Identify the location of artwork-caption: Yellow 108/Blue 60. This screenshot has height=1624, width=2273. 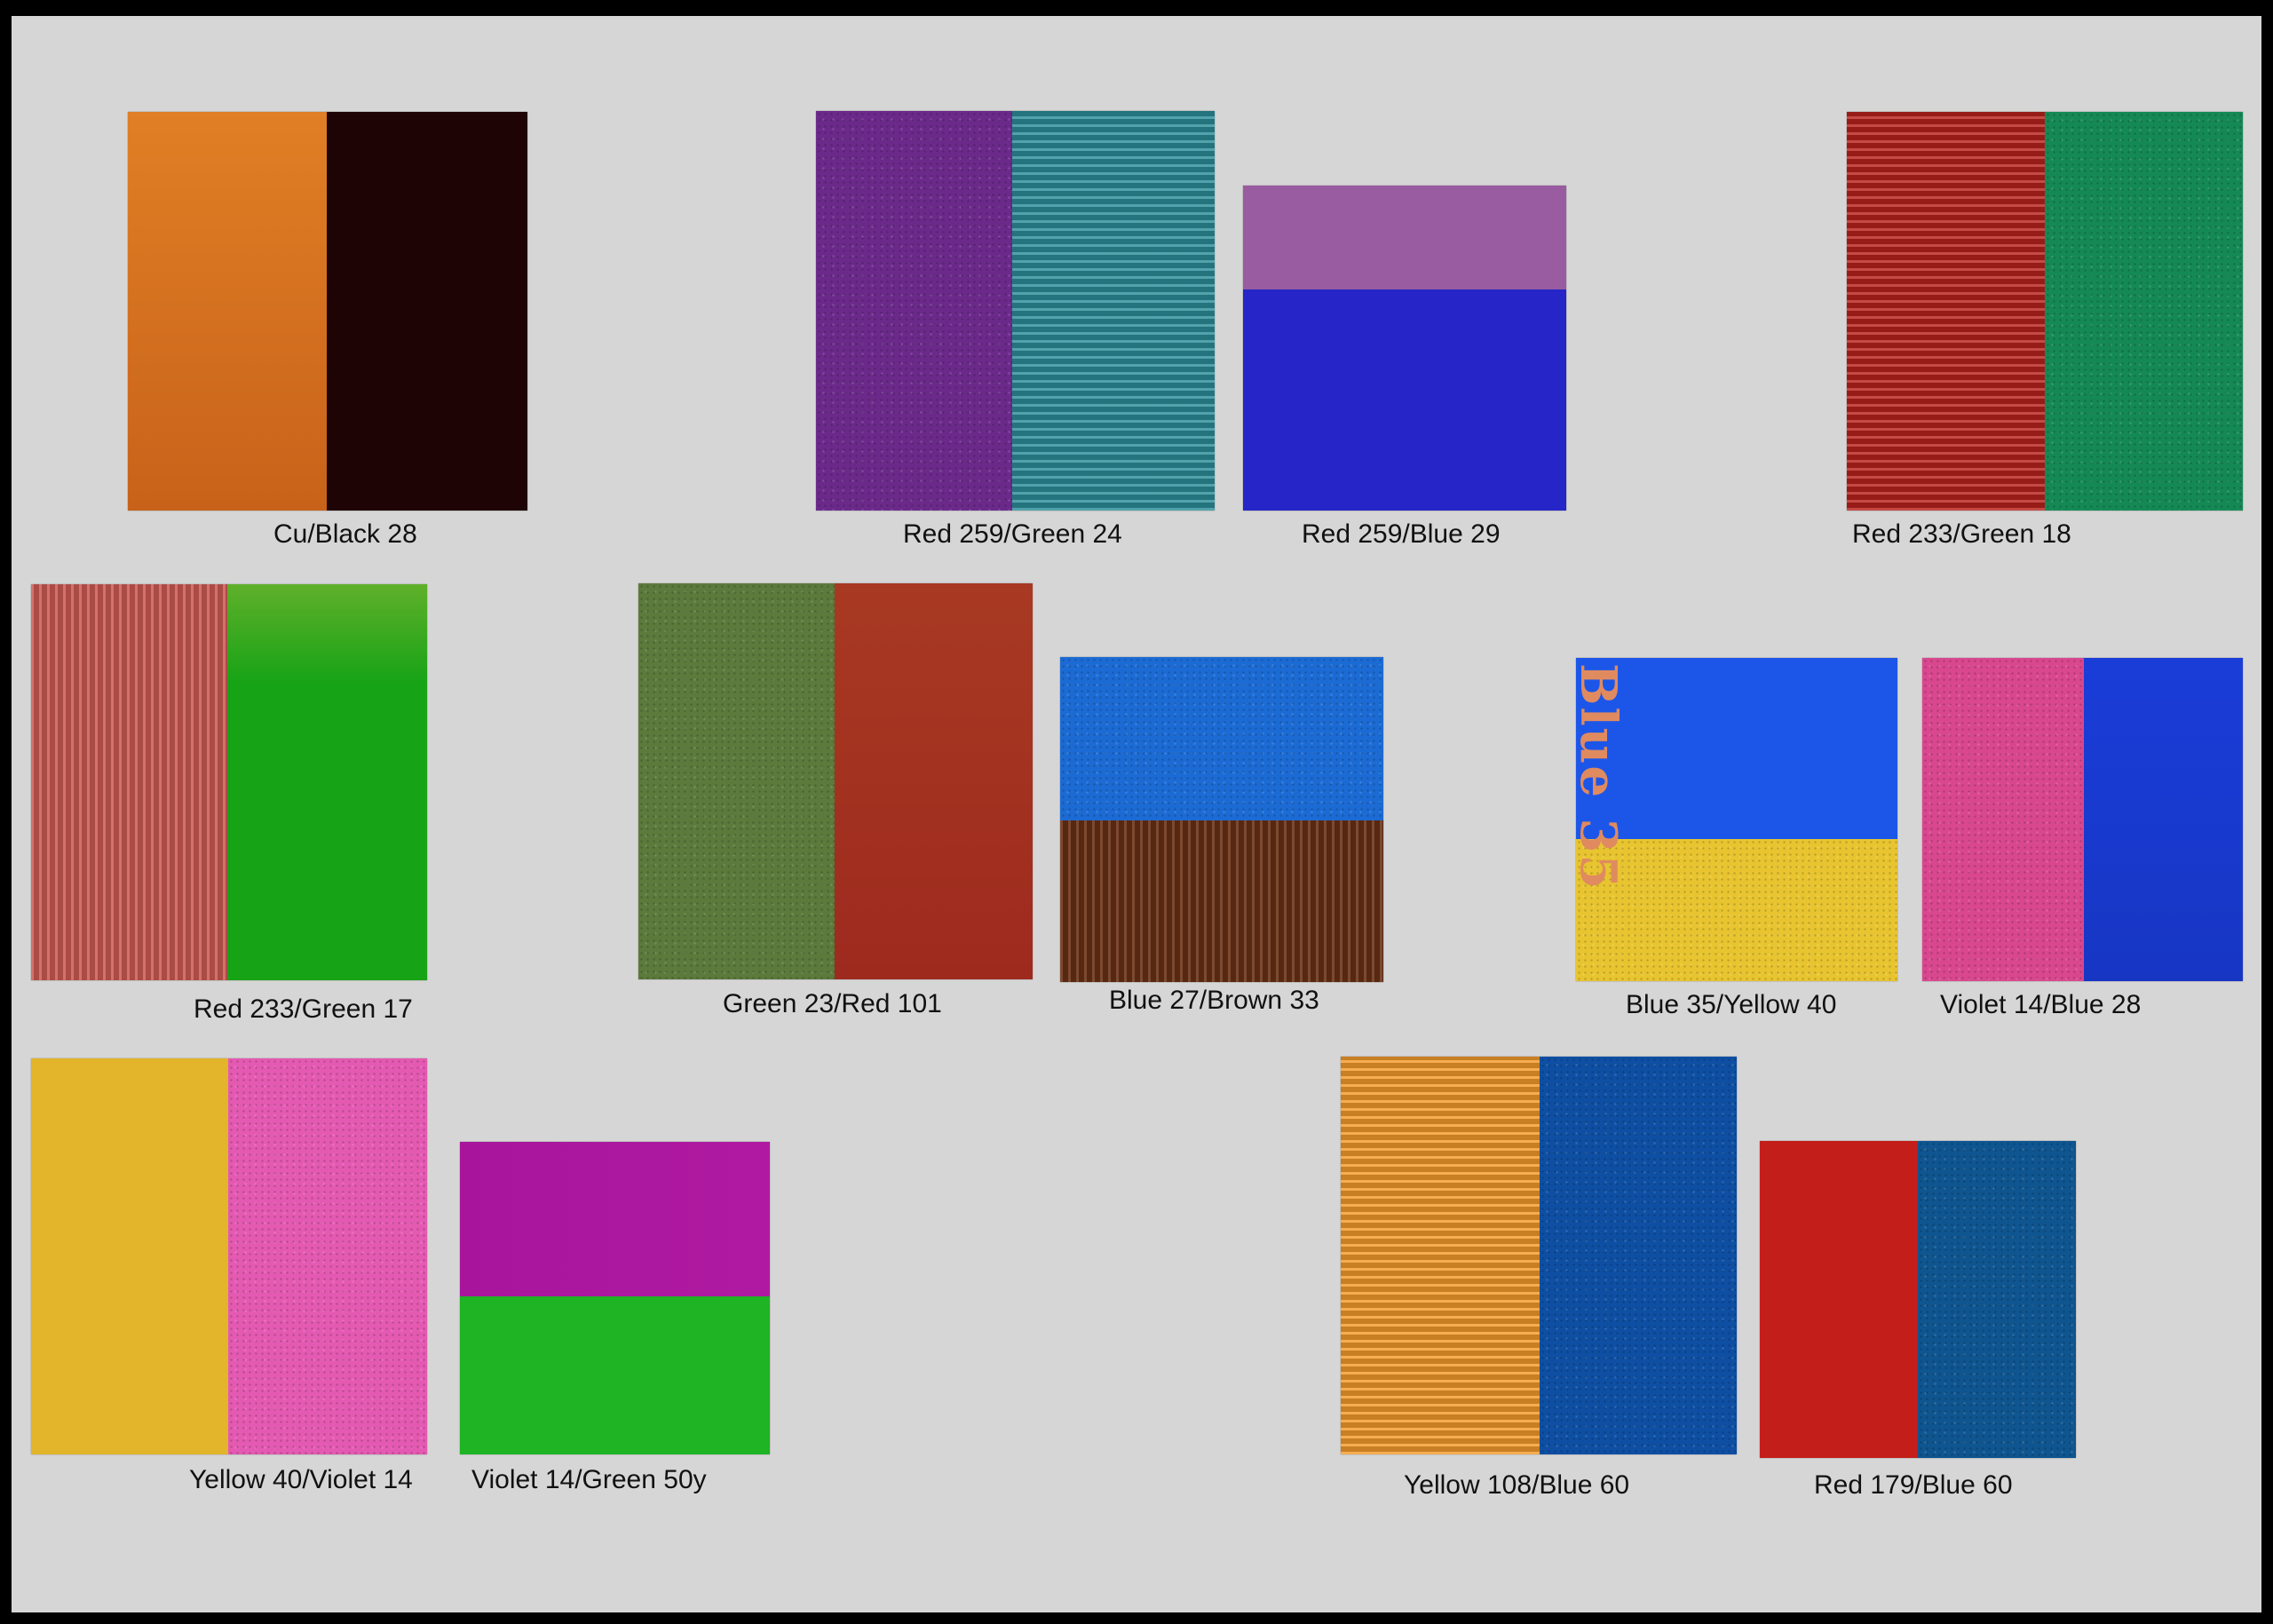
(1517, 1485).